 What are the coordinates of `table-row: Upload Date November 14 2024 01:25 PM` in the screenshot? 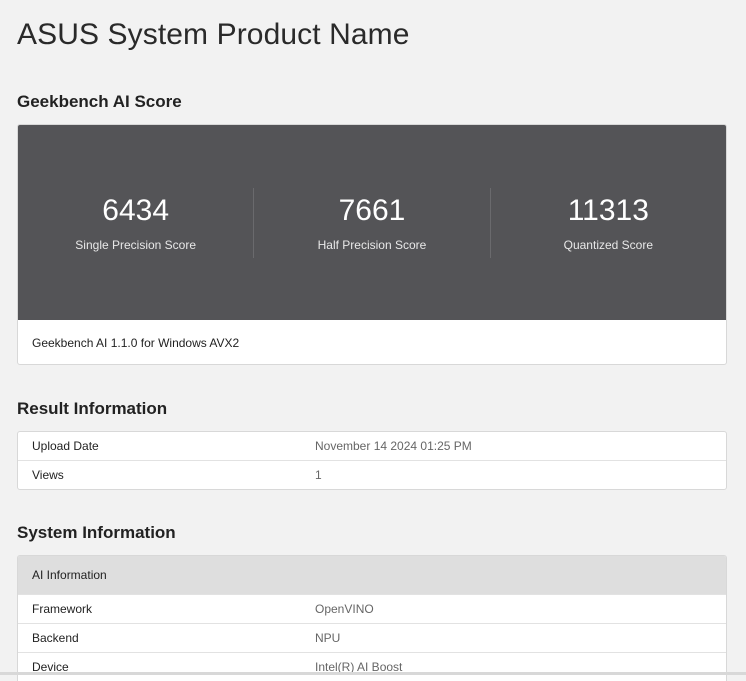 It's located at (372, 446).